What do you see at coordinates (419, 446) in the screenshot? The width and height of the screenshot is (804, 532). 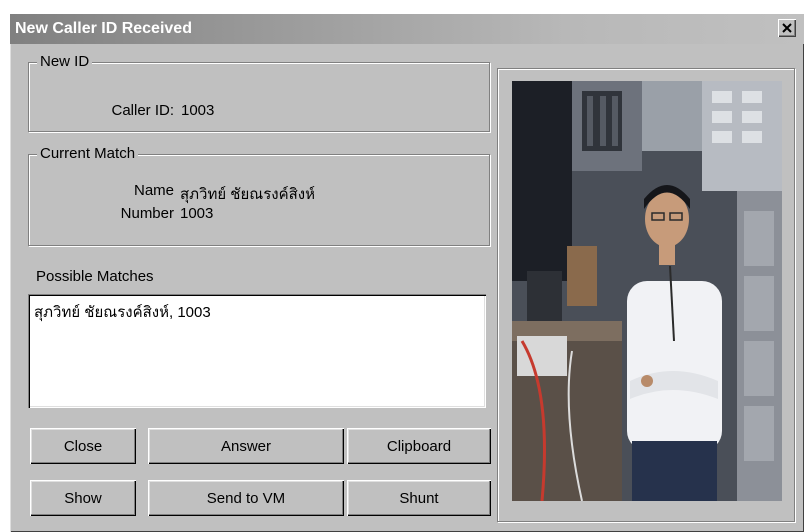 I see `clipboard-button: Clipboard` at bounding box center [419, 446].